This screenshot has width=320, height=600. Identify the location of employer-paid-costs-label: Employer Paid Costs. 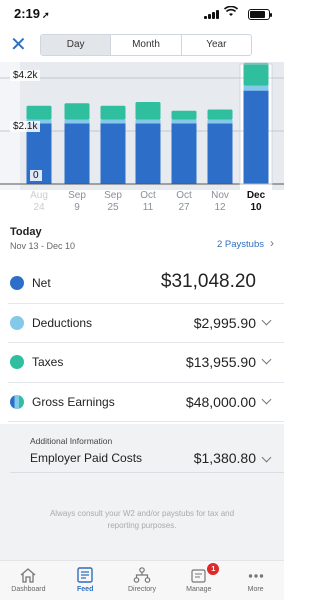
(86, 458).